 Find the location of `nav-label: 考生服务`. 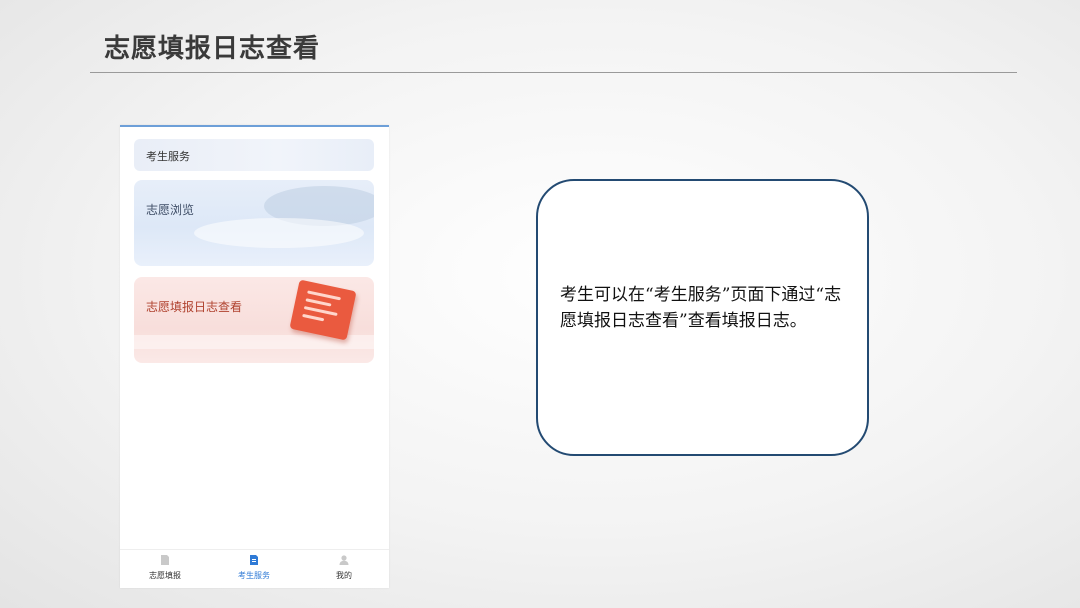

nav-label: 考生服务 is located at coordinates (254, 575).